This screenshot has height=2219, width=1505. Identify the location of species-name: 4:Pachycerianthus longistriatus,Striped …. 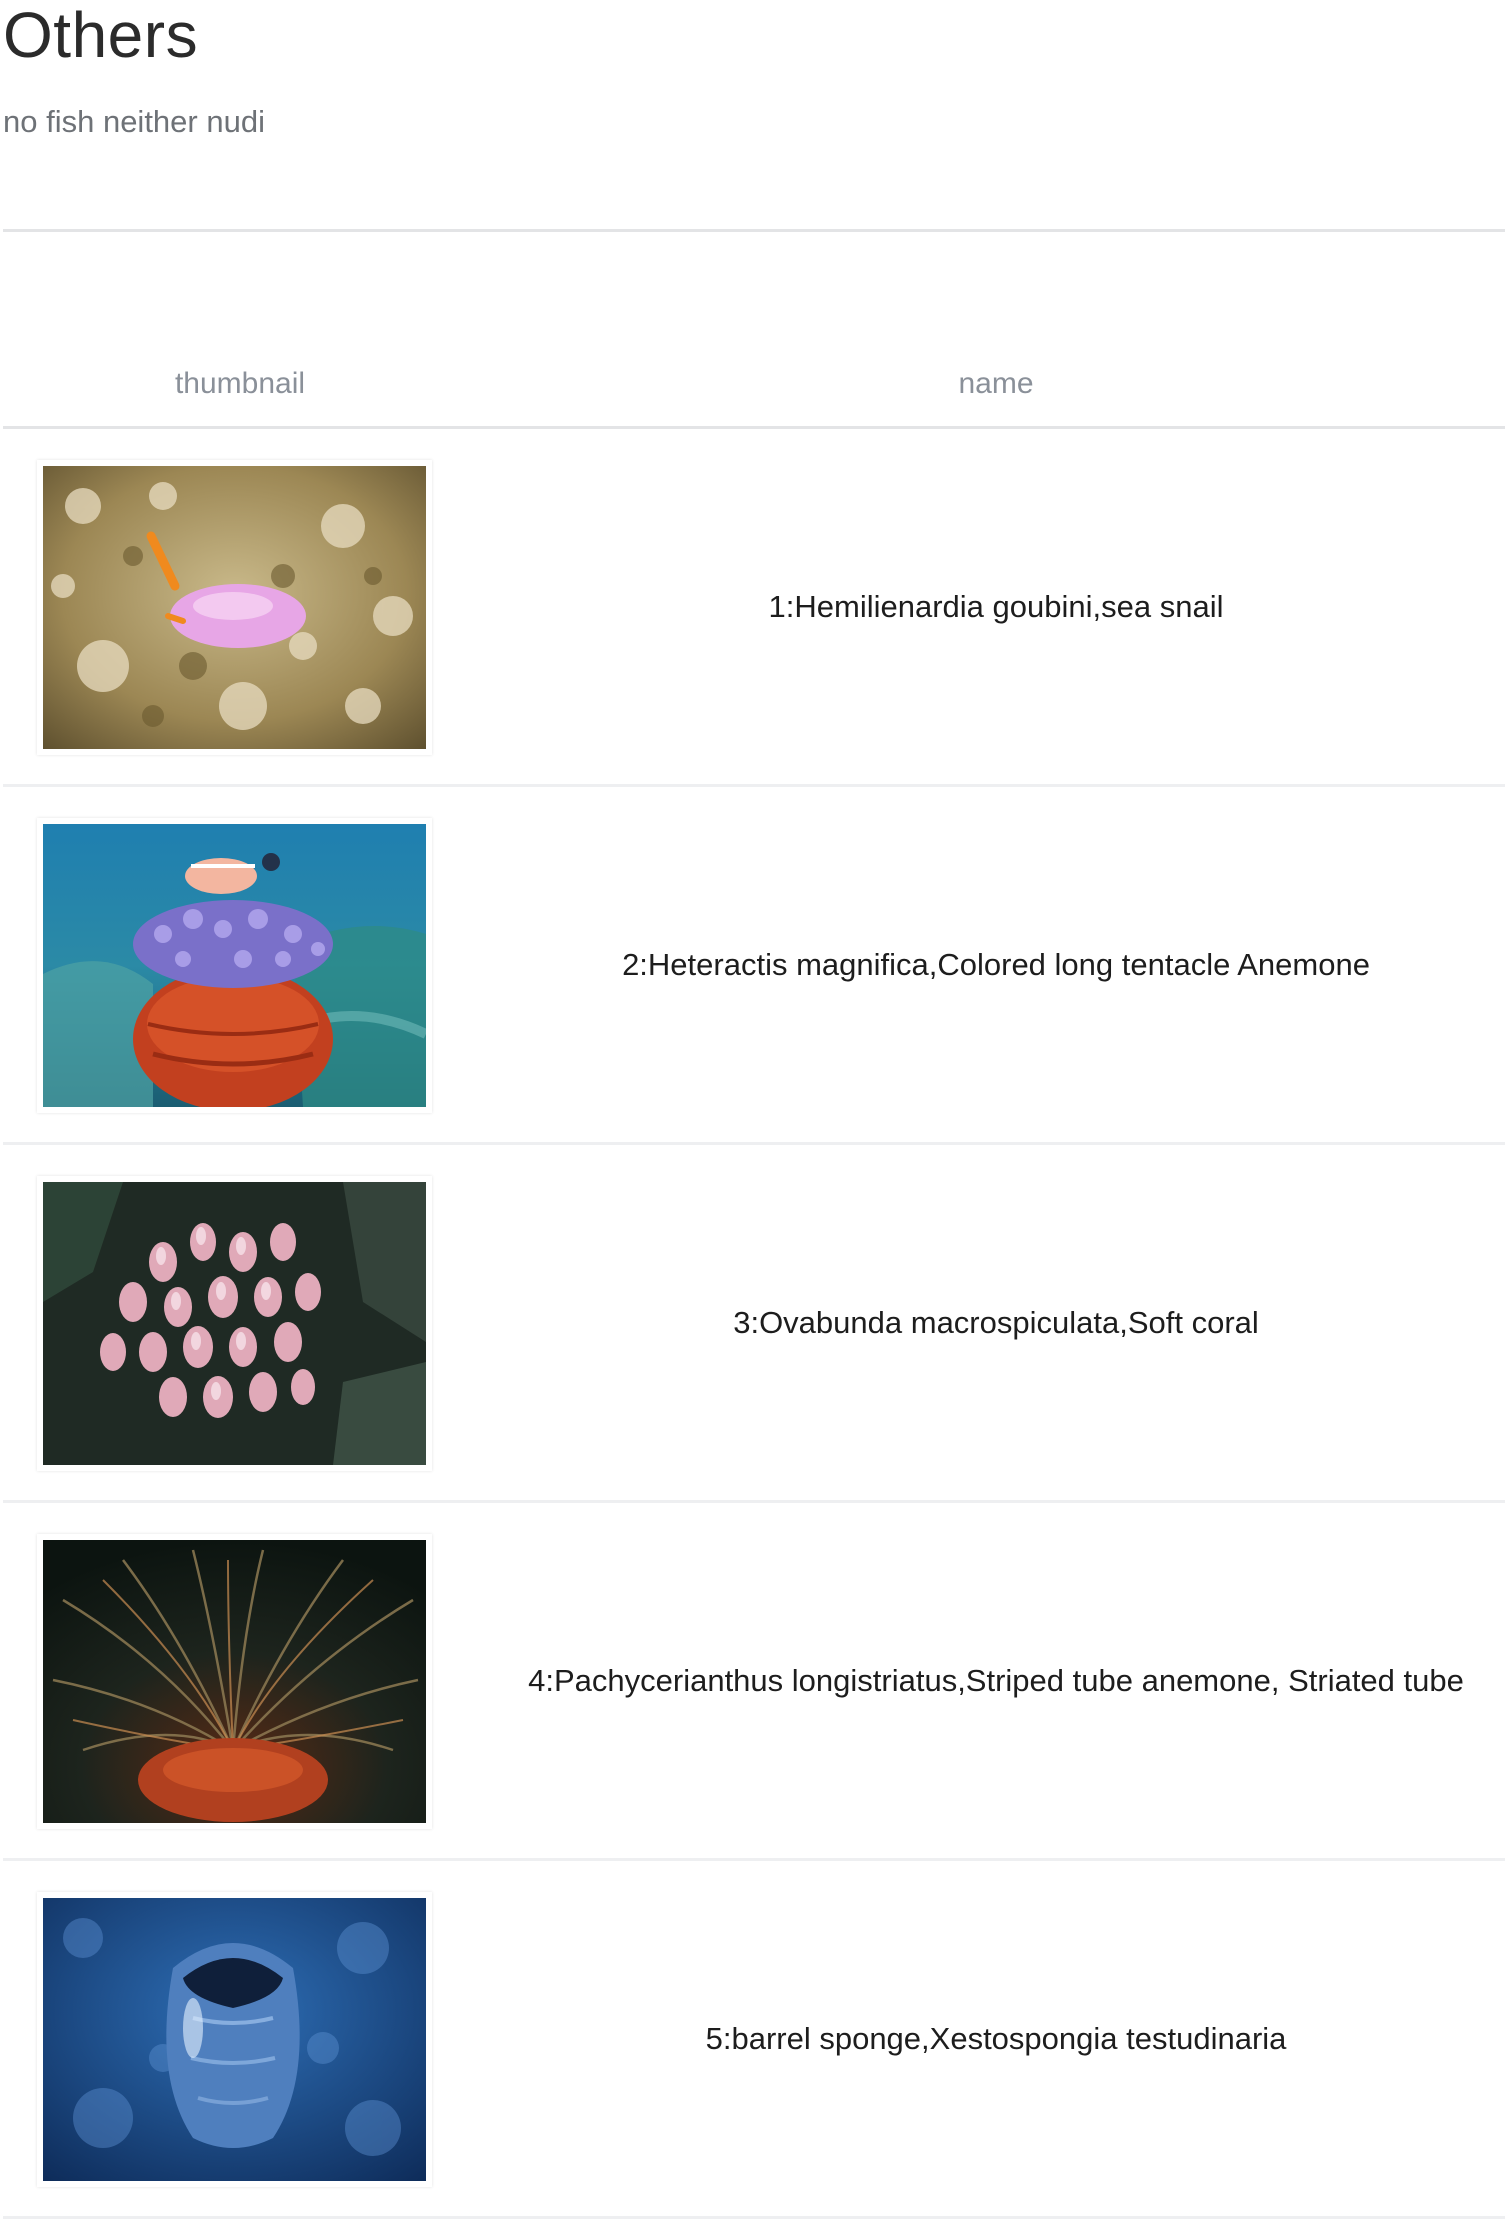
(996, 1680).